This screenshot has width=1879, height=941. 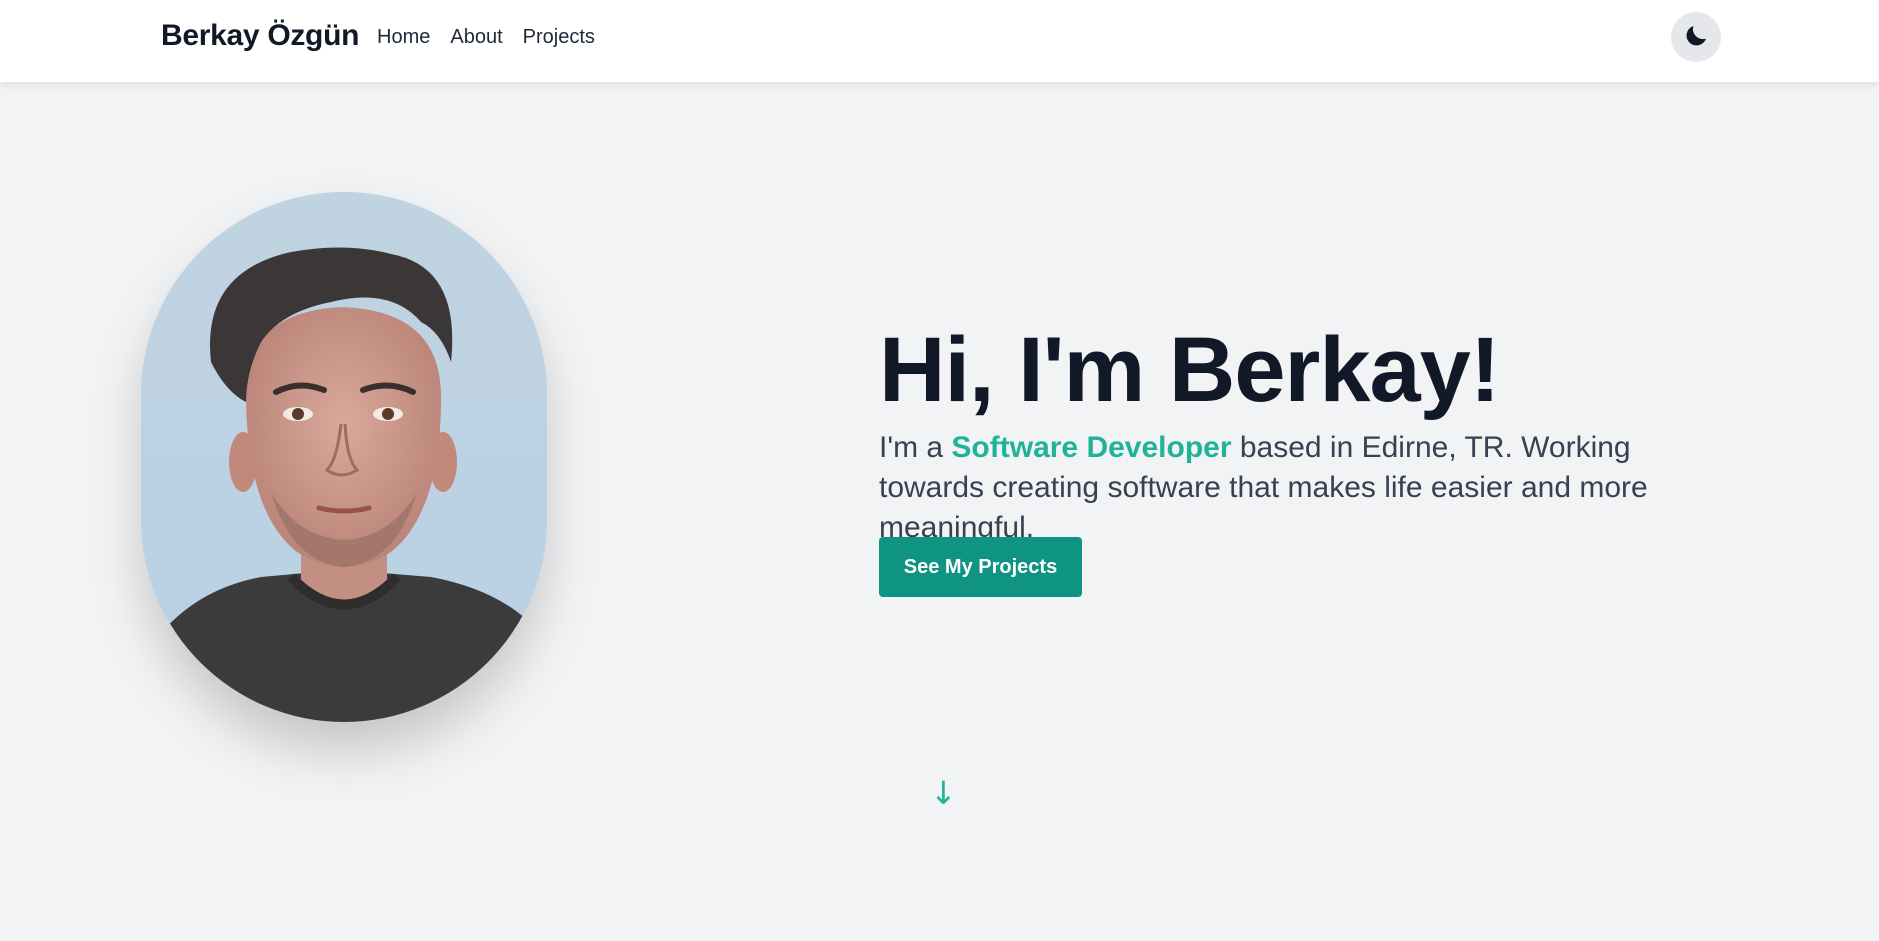 I want to click on moon-icon, so click(x=1696, y=37).